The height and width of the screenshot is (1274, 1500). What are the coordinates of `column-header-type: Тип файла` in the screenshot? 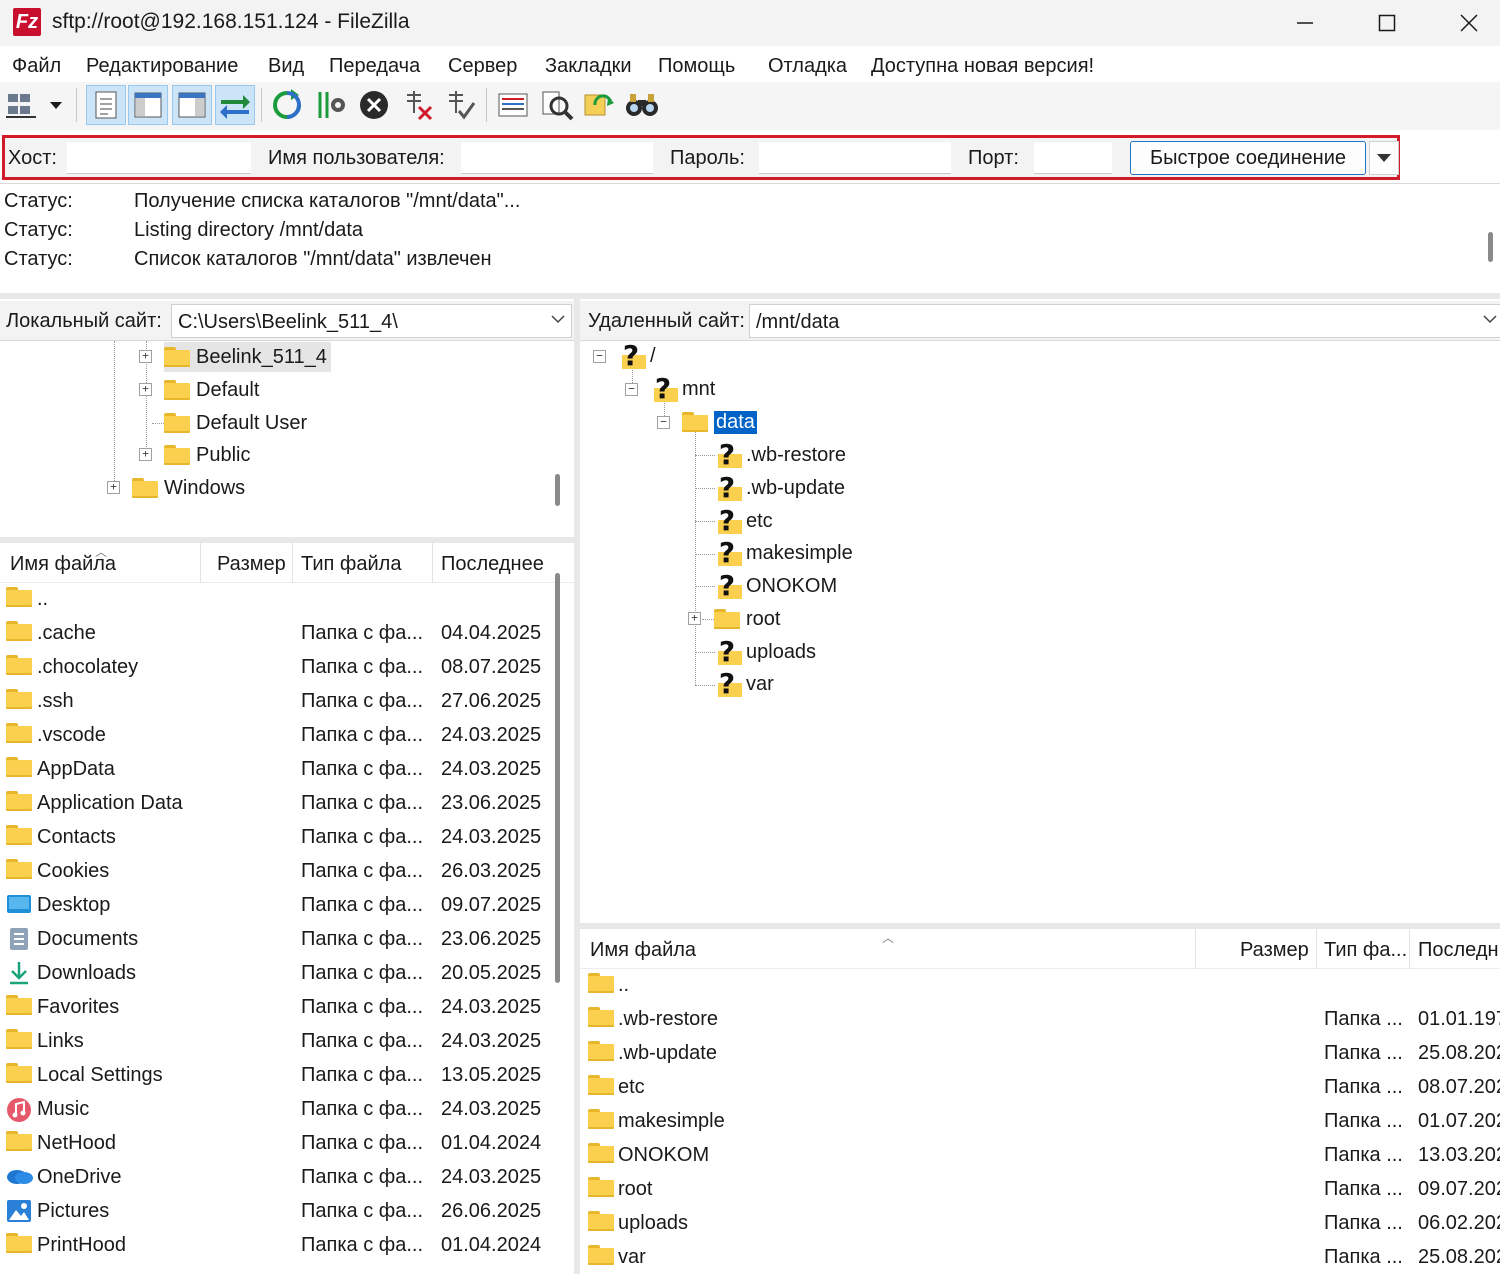 It's located at (351, 564).